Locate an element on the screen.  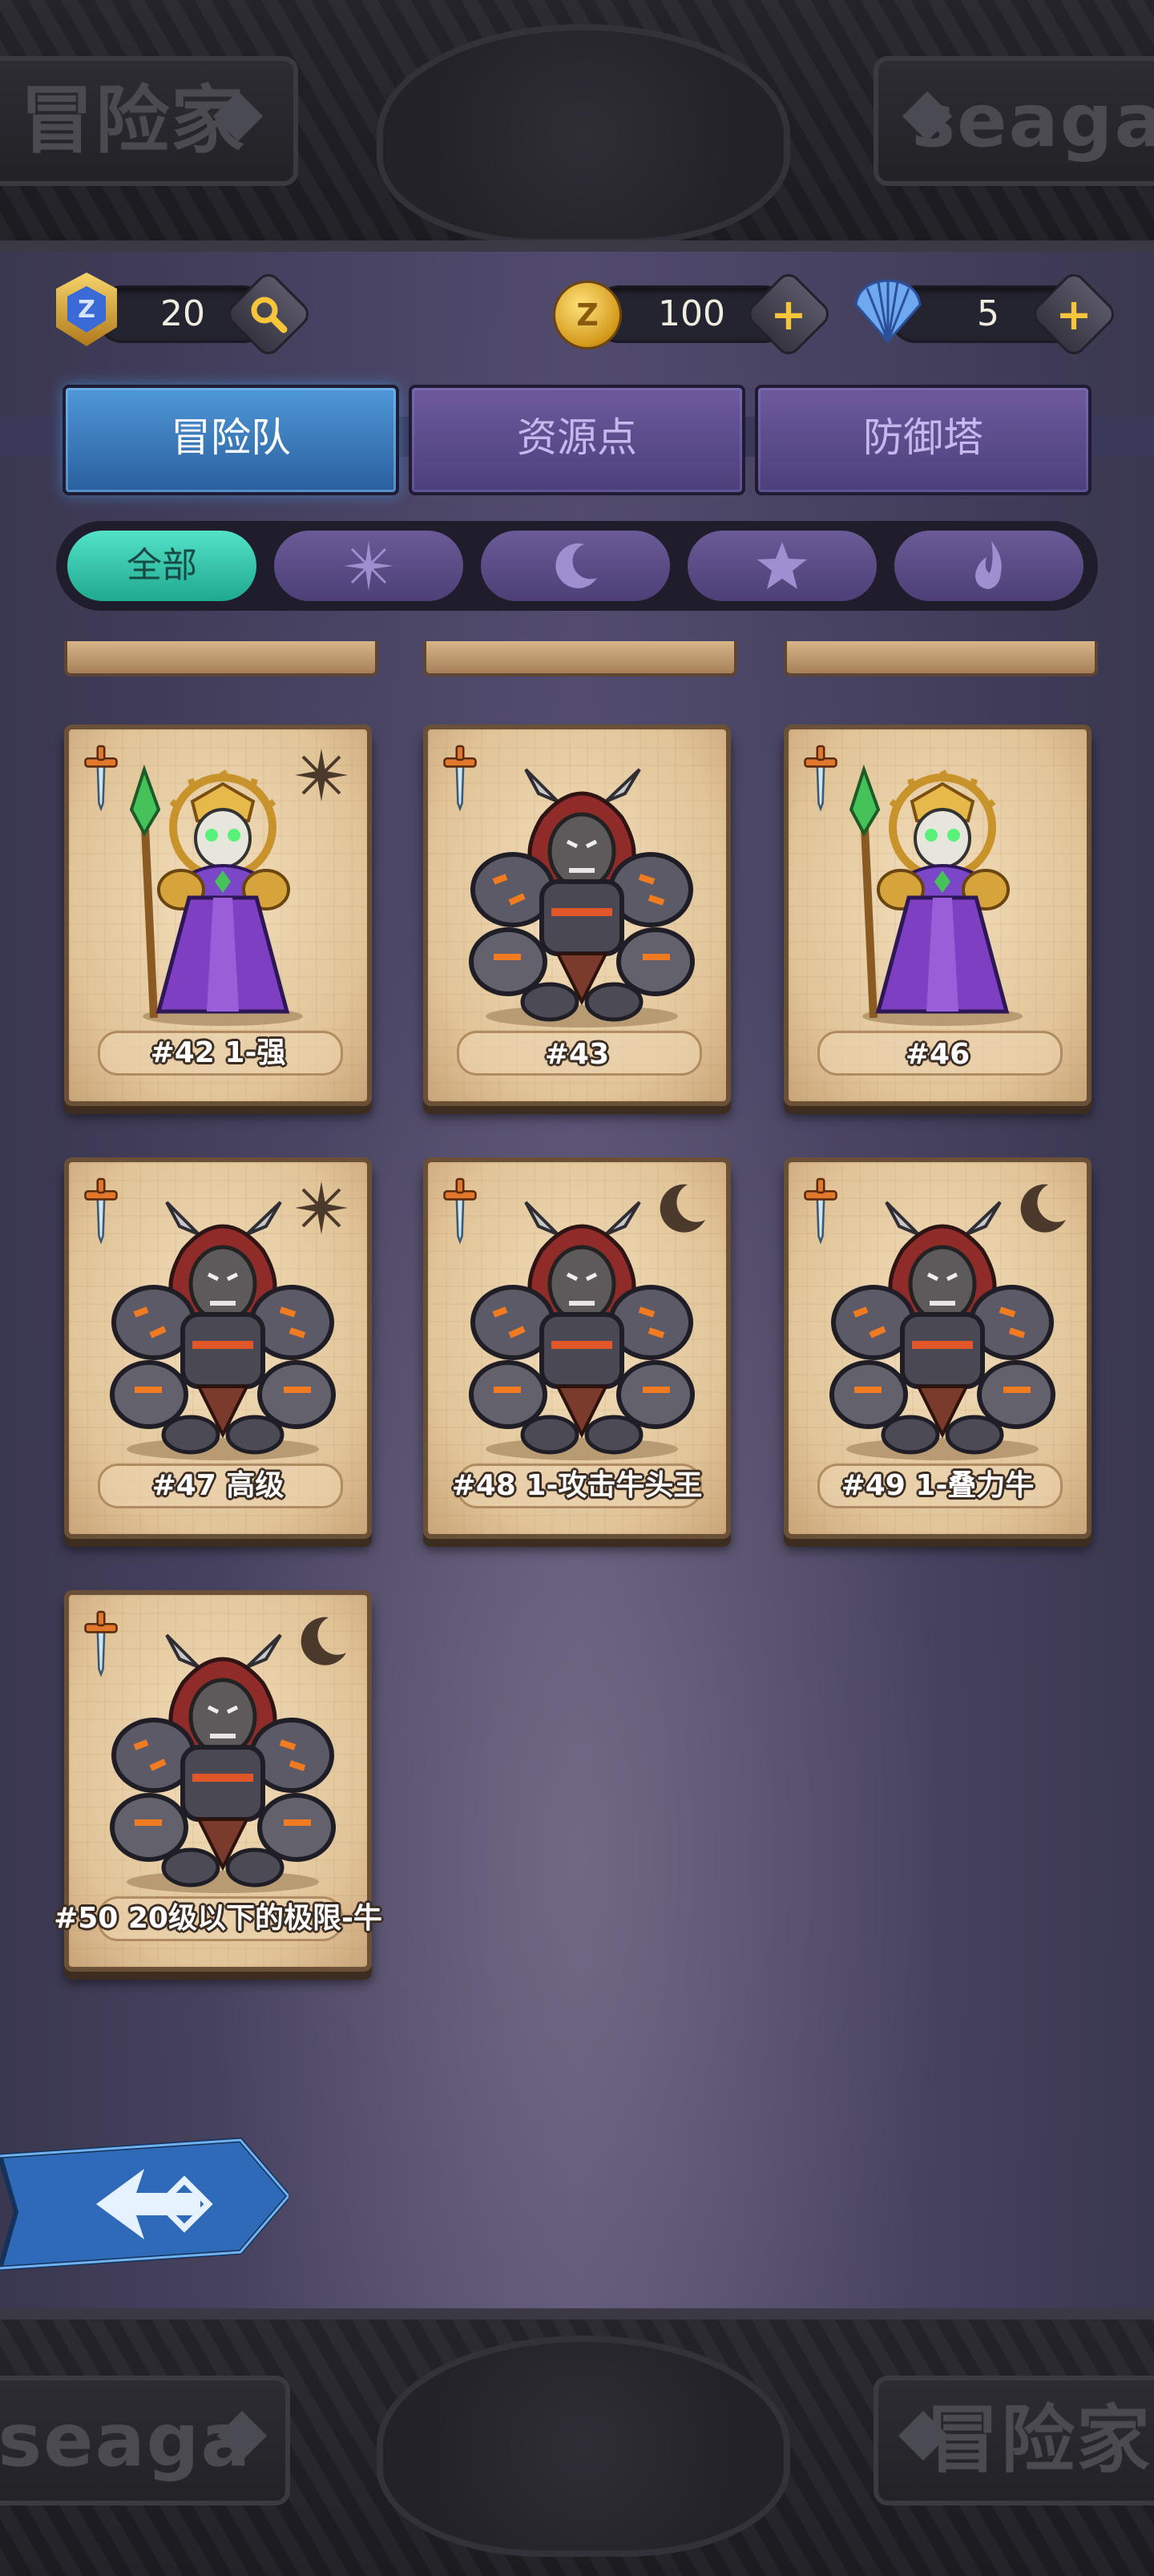
hero-name: #49 1-叠力牛 is located at coordinates (938, 1486).